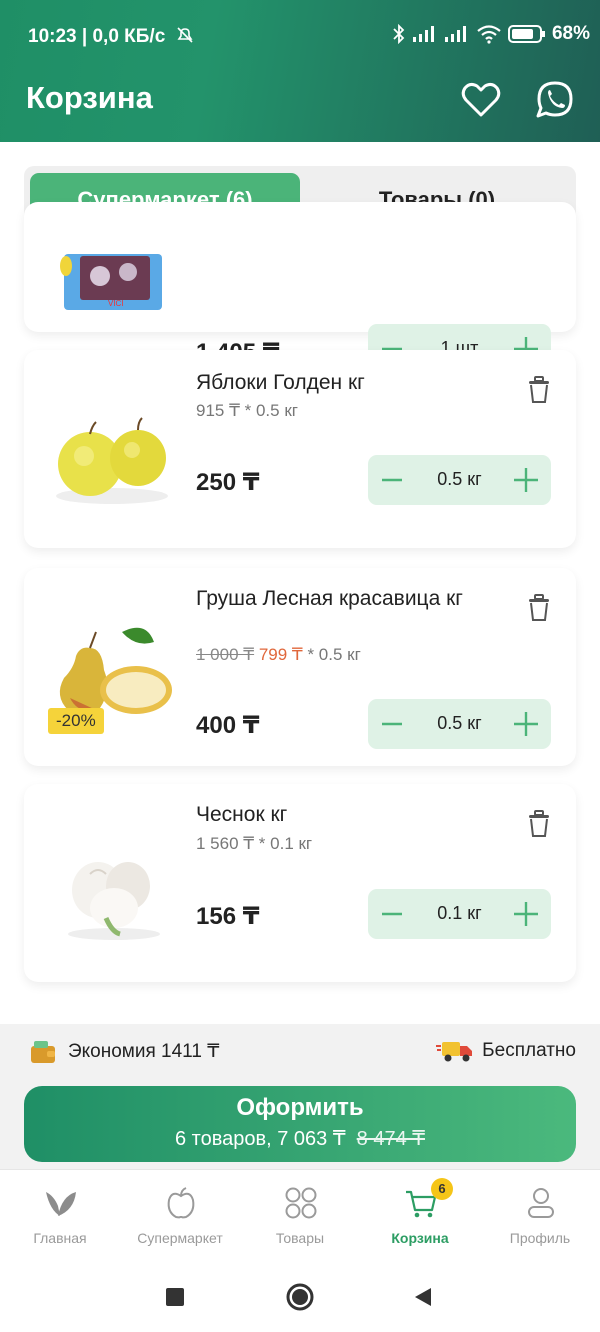  Describe the element at coordinates (489, 34) in the screenshot. I see `wifi-icon` at that location.